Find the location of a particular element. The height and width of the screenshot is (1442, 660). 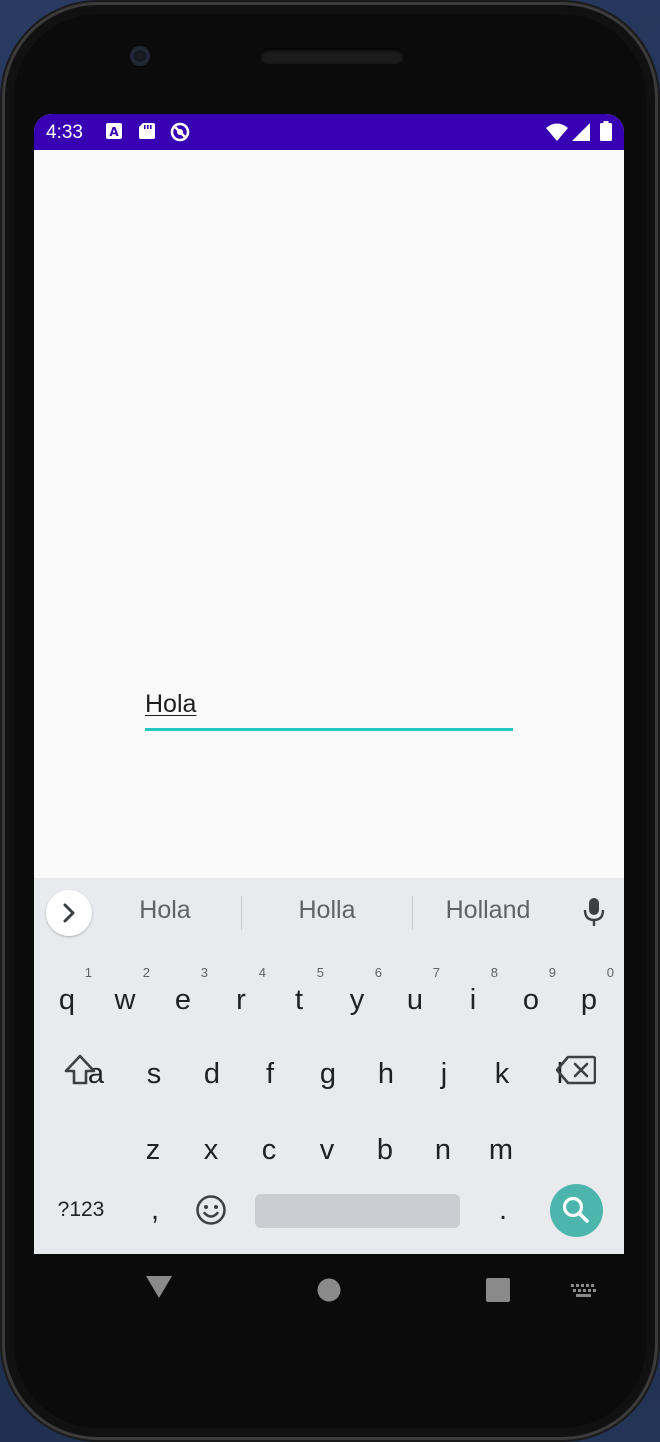

period-key: . is located at coordinates (503, 1210).